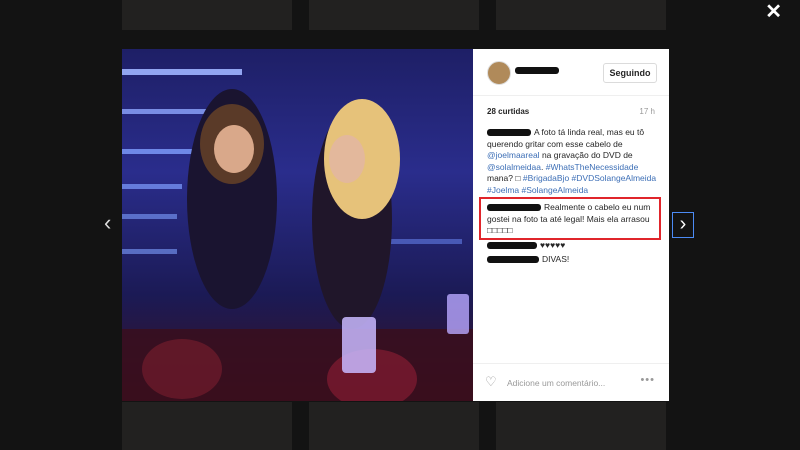  What do you see at coordinates (586, 155) in the screenshot?
I see `caption-segment: na gravação do DVD de` at bounding box center [586, 155].